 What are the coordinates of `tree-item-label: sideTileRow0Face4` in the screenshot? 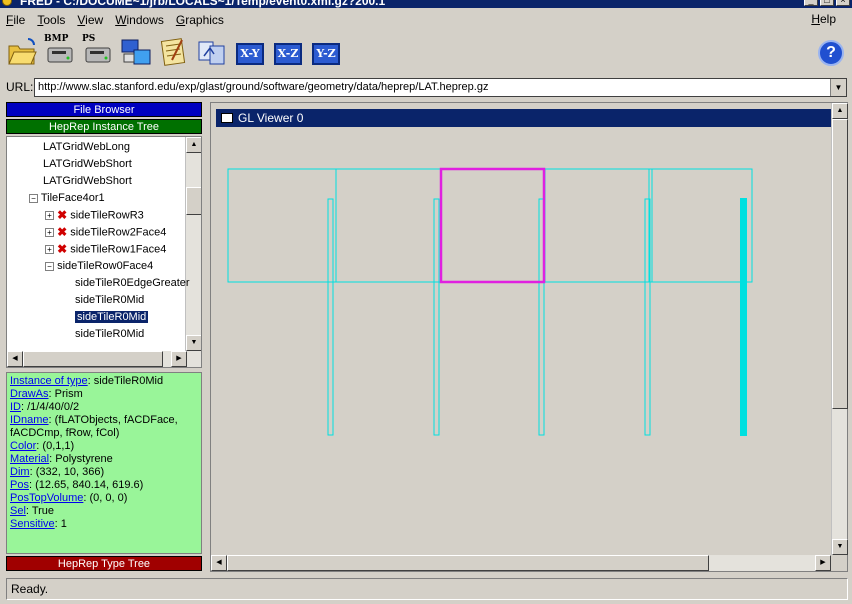 It's located at (105, 266).